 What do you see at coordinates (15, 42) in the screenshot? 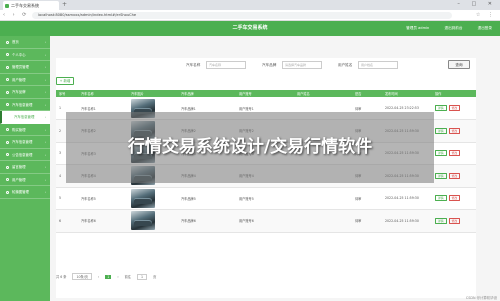
I see `sidebar-item-label: 首页` at bounding box center [15, 42].